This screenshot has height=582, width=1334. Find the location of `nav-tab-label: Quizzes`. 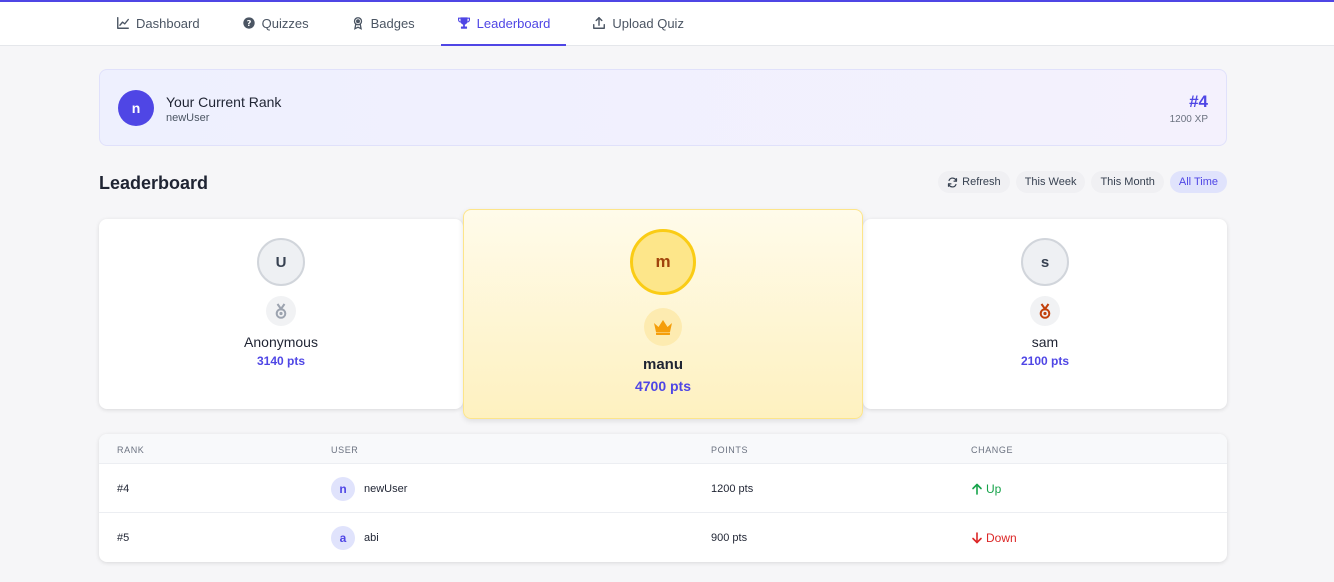

nav-tab-label: Quizzes is located at coordinates (285, 23).